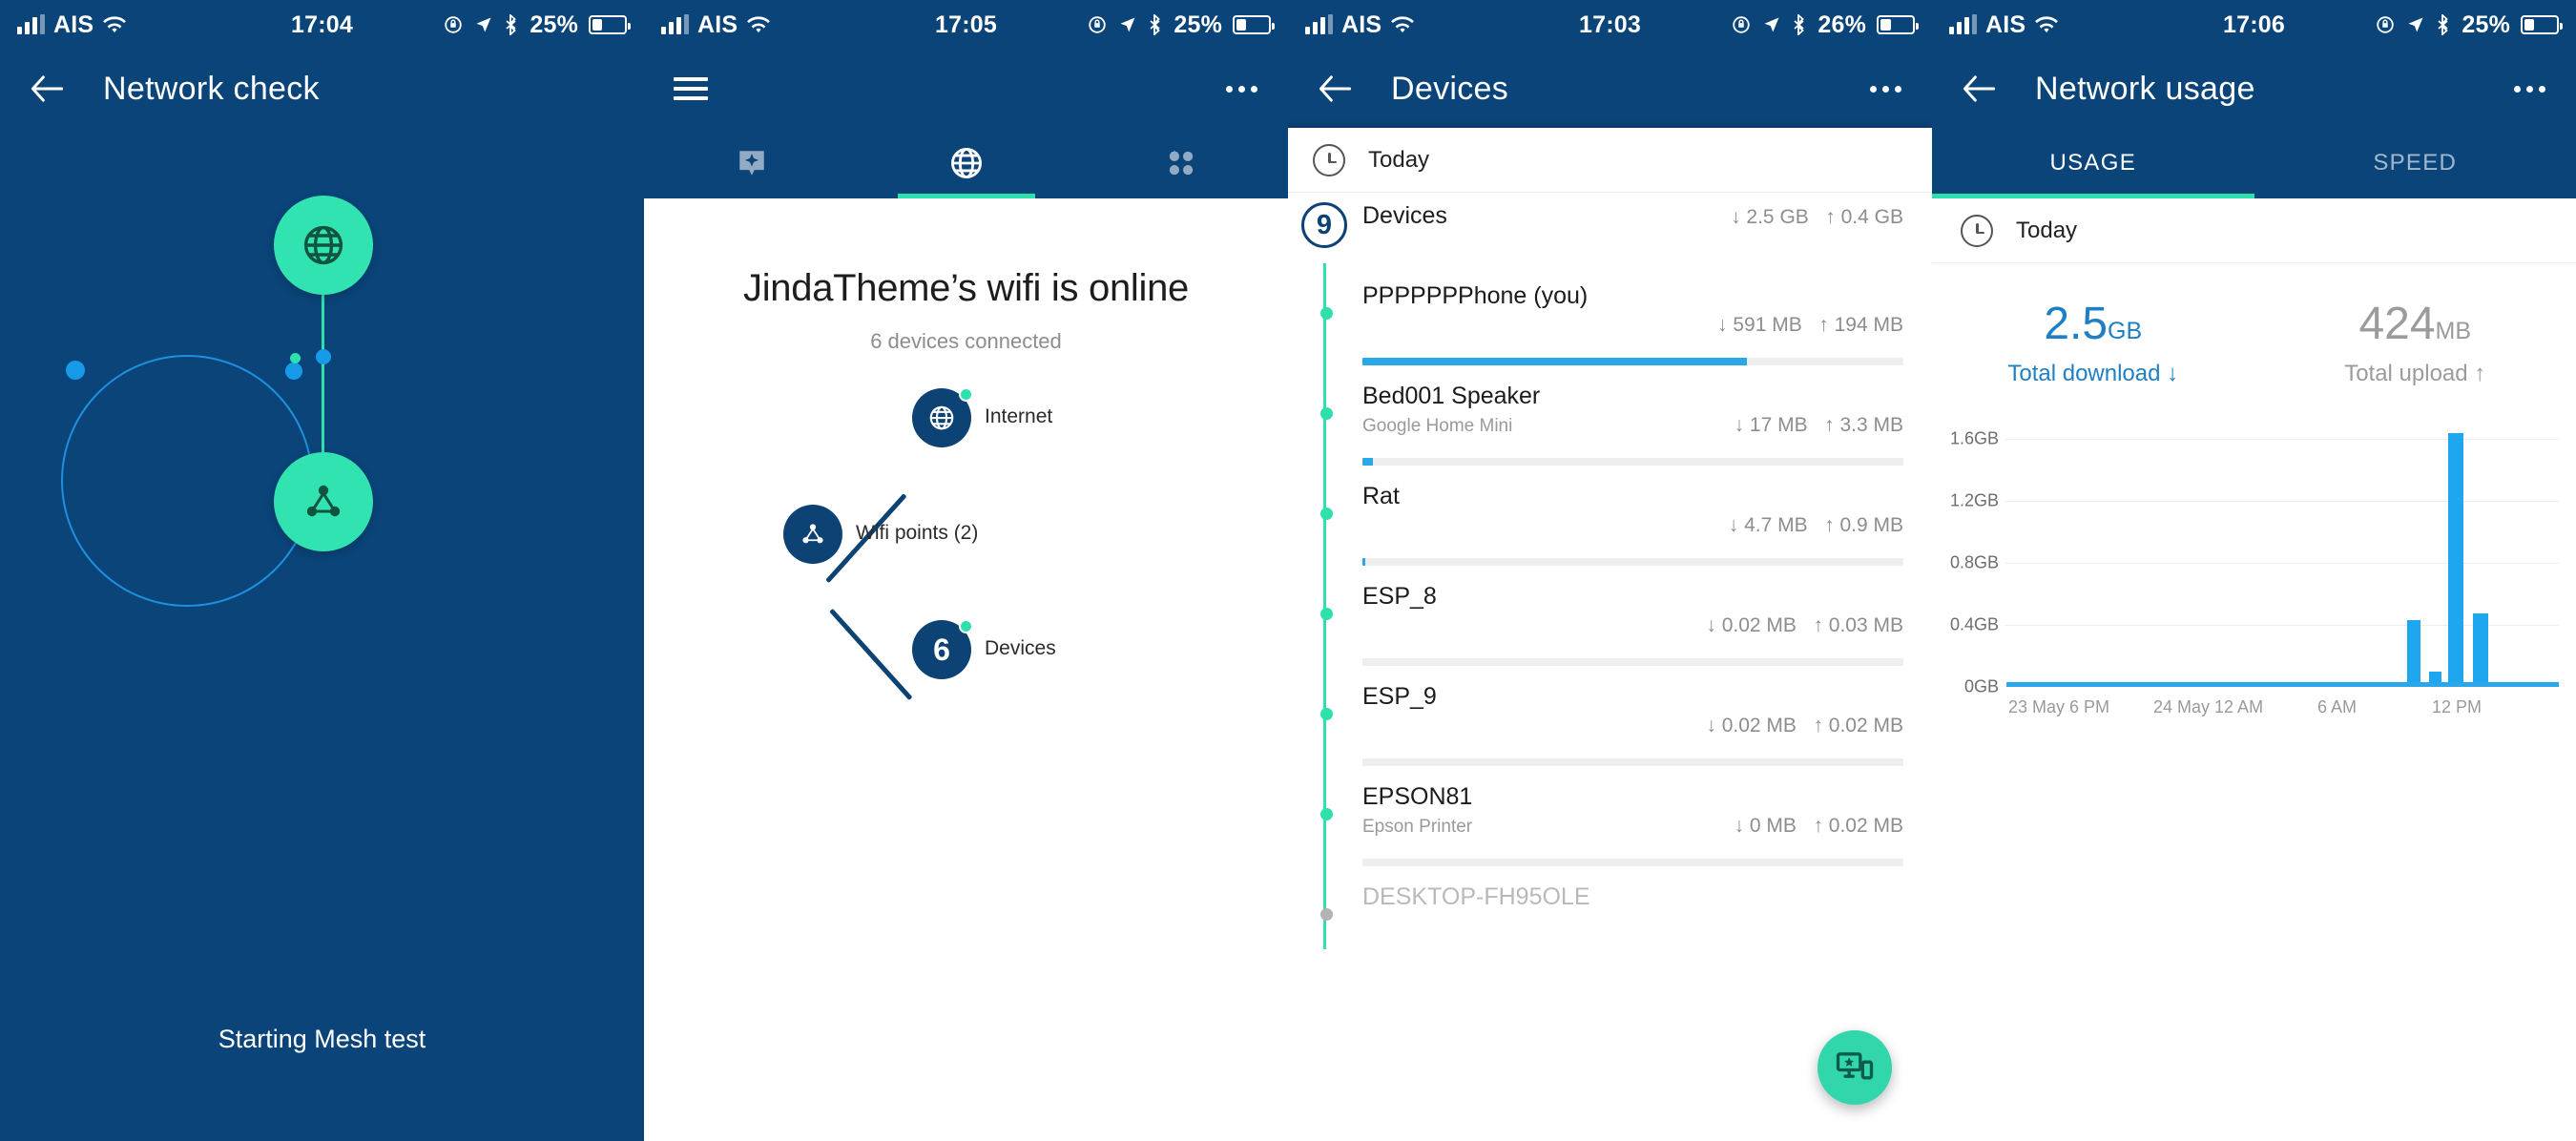  I want to click on topology-node-devices: 6, so click(942, 649).